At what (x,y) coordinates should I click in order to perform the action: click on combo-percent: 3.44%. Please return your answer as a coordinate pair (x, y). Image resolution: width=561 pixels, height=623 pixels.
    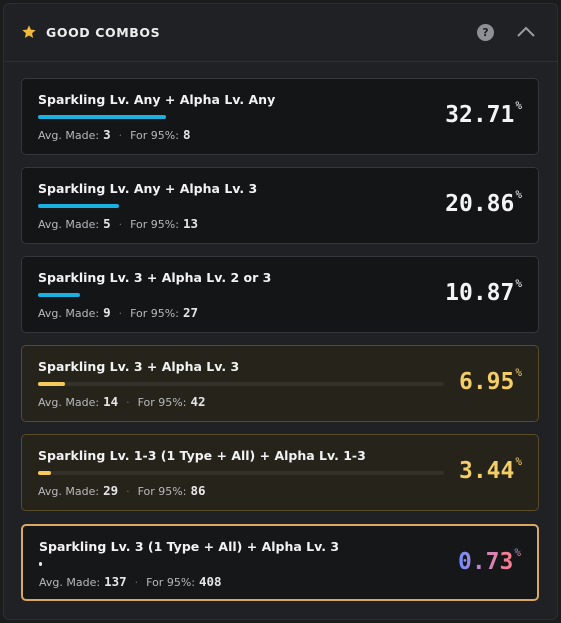
    Looking at the image, I should click on (490, 469).